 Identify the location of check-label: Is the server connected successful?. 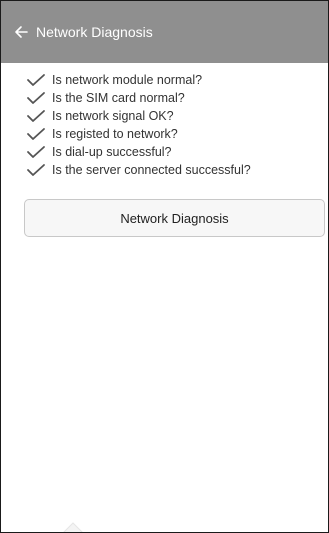
(151, 170).